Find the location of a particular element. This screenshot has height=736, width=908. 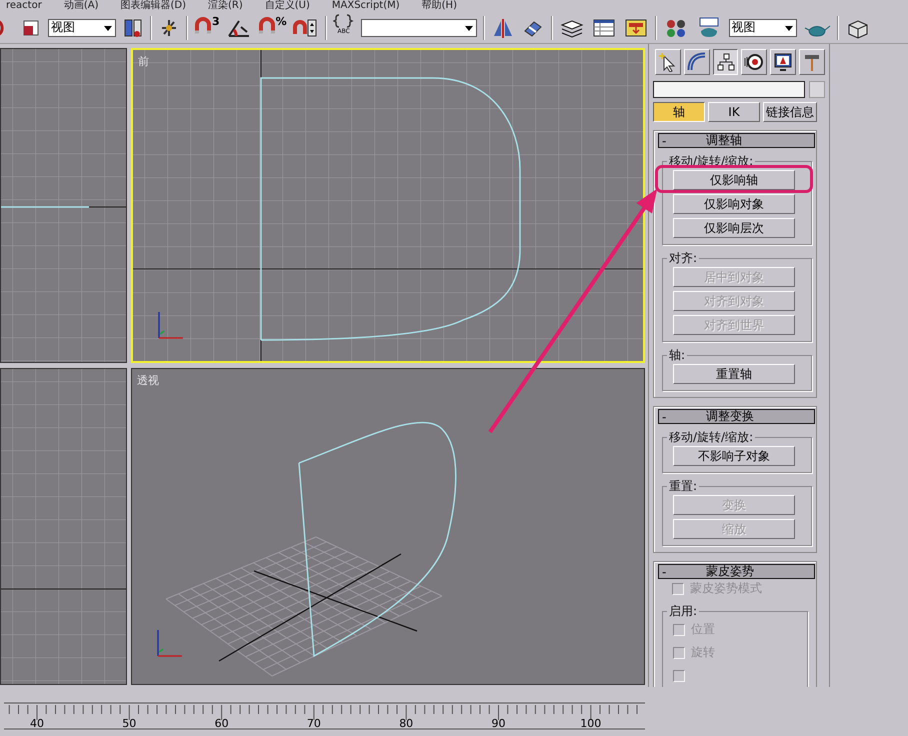

time-ruler is located at coordinates (325, 716).